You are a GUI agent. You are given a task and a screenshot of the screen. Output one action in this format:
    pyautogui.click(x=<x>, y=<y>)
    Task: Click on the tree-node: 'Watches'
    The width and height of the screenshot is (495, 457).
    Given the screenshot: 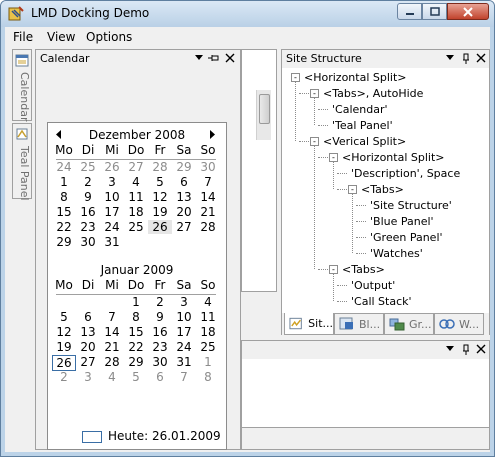 What is the action you would take?
    pyautogui.click(x=396, y=253)
    